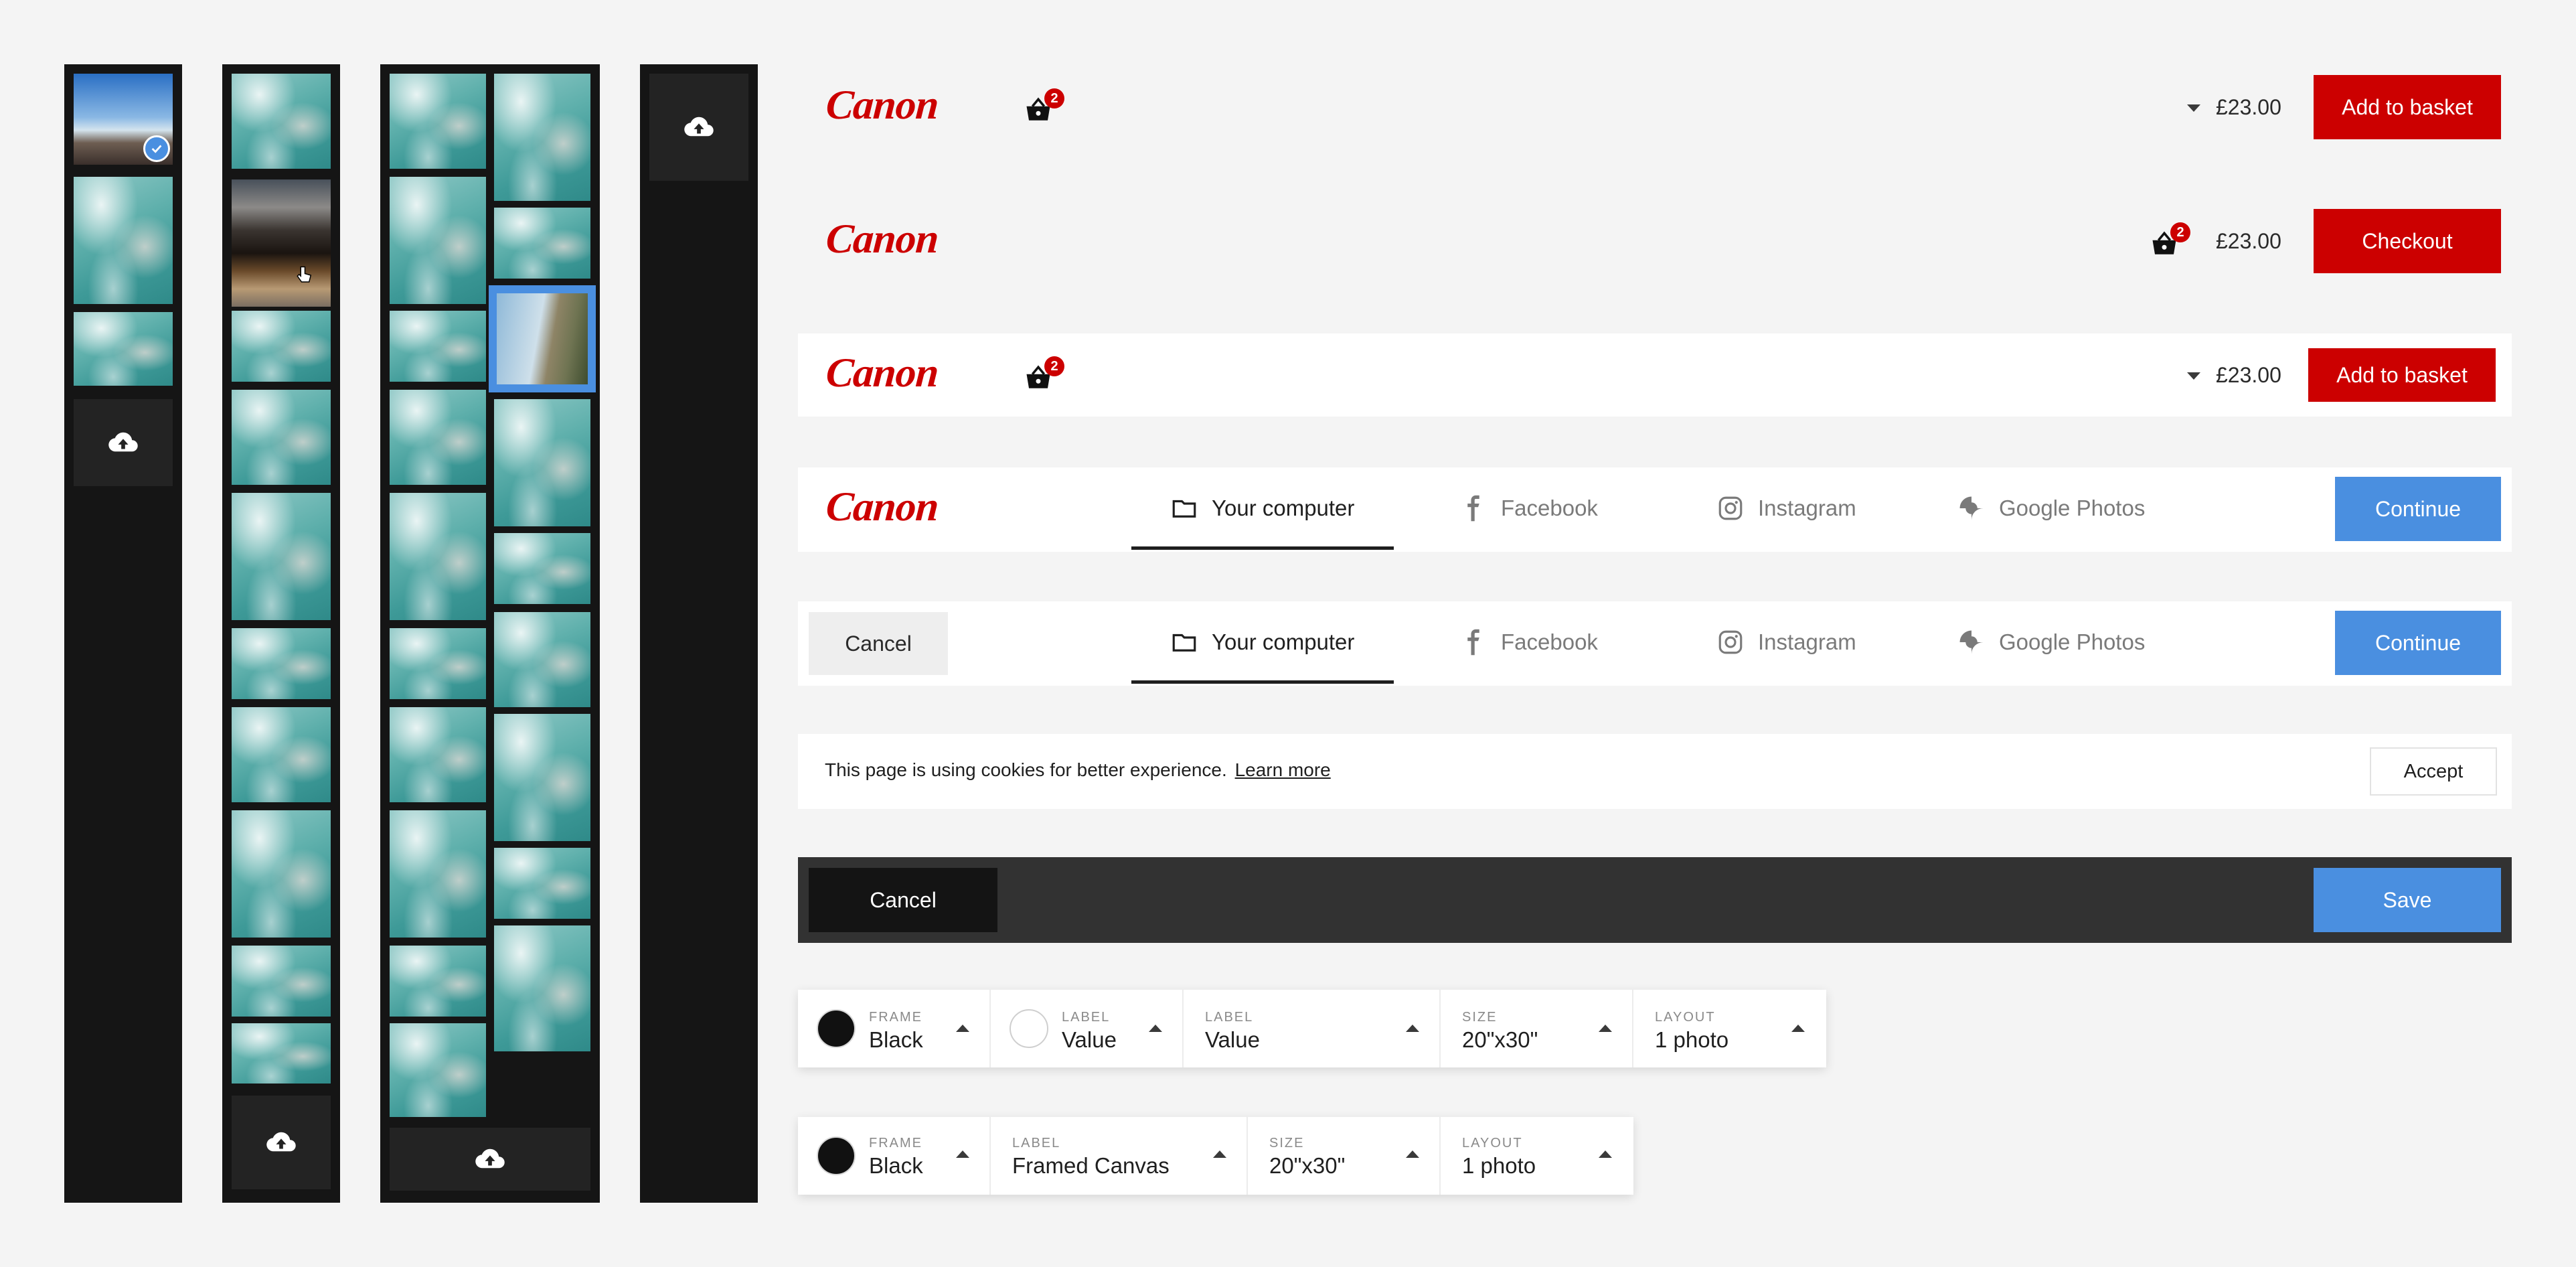 This screenshot has width=2576, height=1267. What do you see at coordinates (2180, 232) in the screenshot?
I see `basket-count-badge: 2` at bounding box center [2180, 232].